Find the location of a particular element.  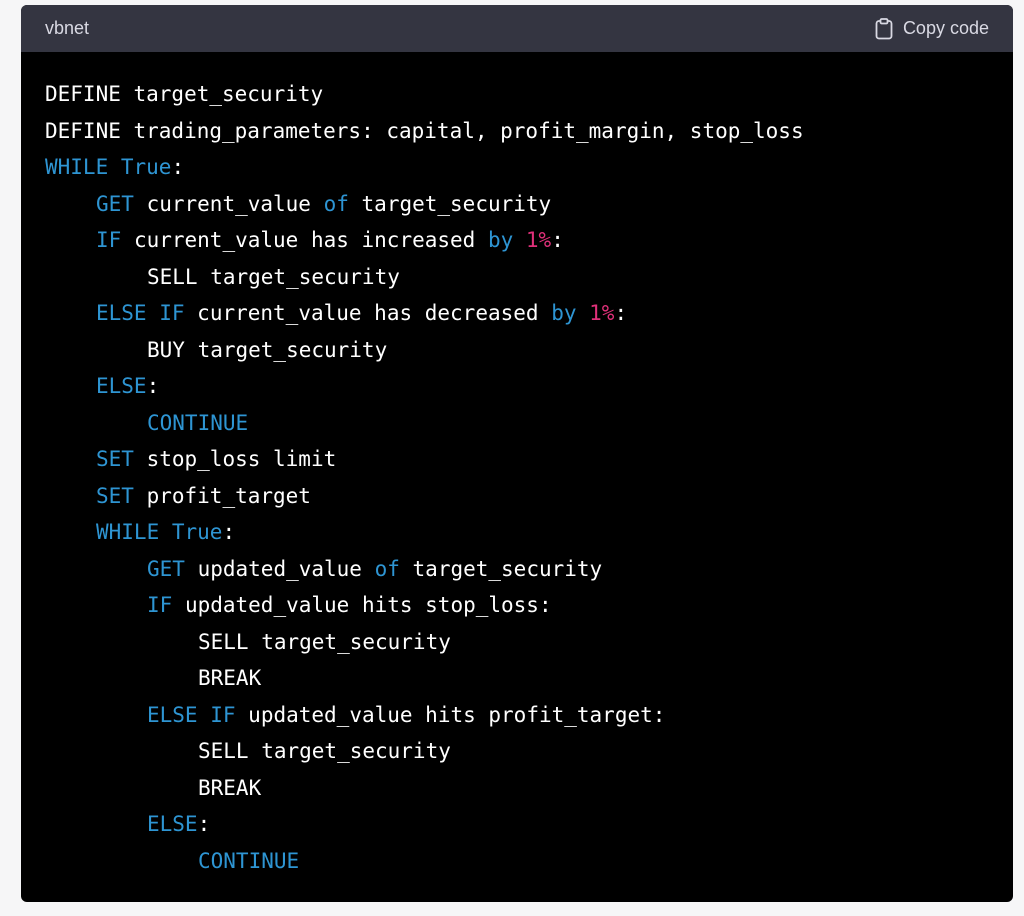

code-line: GET current_value of target_security is located at coordinates (529, 204).